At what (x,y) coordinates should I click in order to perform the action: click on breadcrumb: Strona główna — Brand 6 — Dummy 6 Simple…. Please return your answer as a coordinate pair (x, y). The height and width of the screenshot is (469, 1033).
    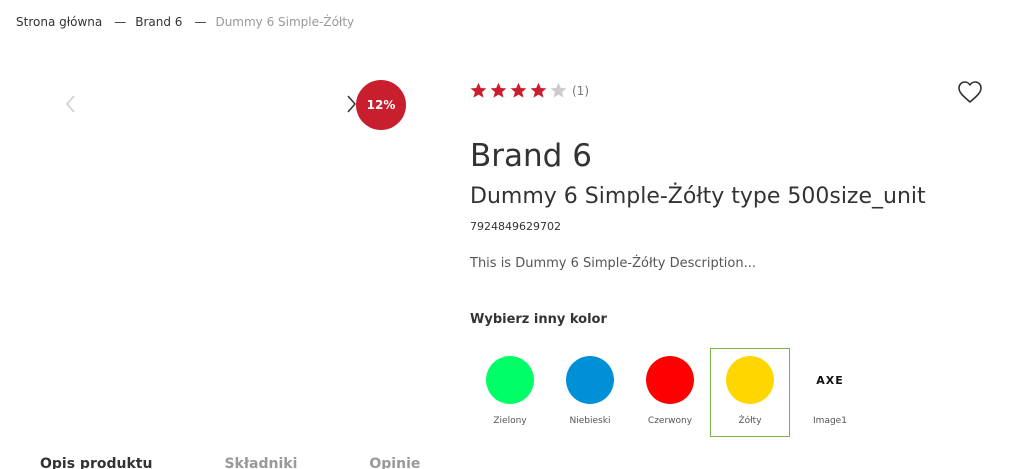
    Looking at the image, I should click on (185, 22).